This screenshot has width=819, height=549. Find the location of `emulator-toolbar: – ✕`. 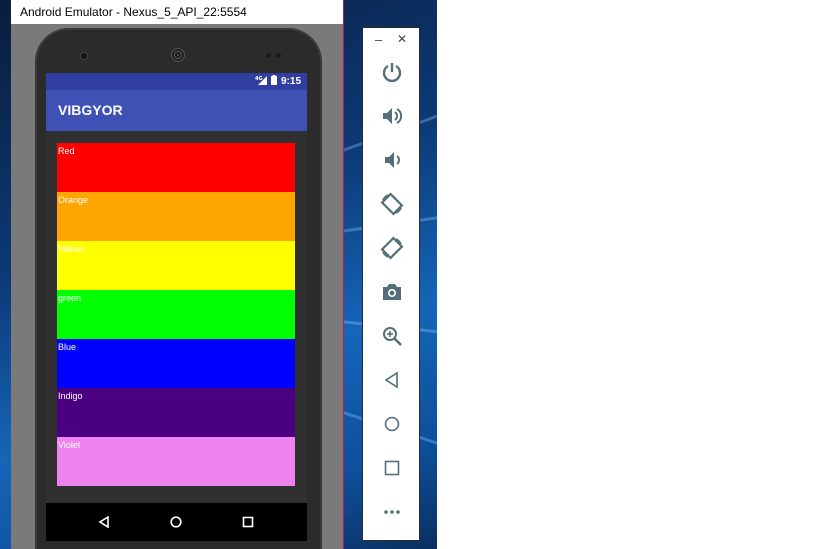

emulator-toolbar: – ✕ is located at coordinates (391, 284).